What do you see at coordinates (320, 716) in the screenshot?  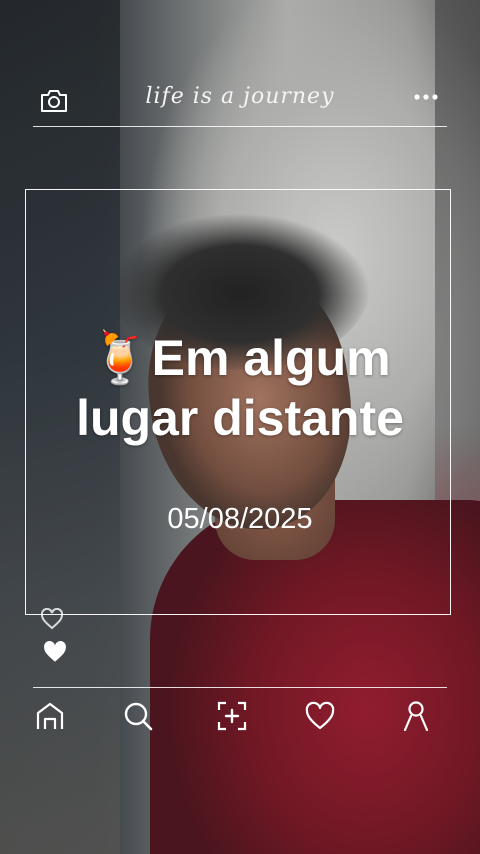 I see `heart-icon` at bounding box center [320, 716].